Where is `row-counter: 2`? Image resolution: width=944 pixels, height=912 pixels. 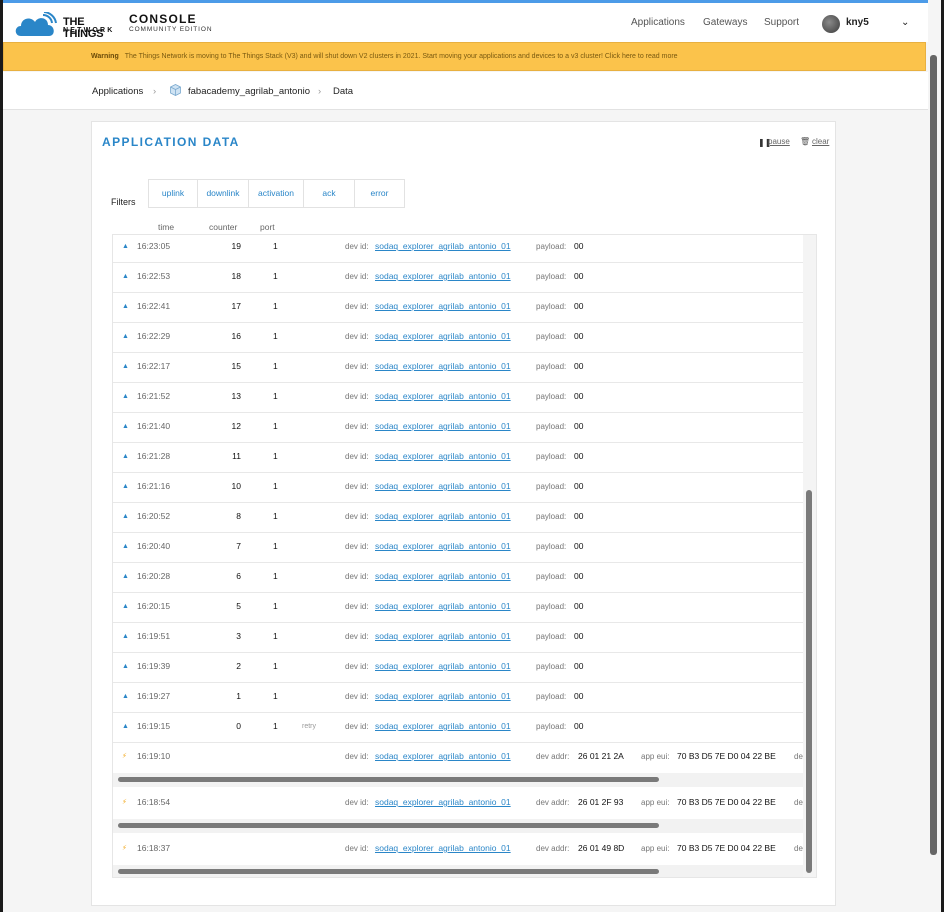 row-counter: 2 is located at coordinates (238, 666).